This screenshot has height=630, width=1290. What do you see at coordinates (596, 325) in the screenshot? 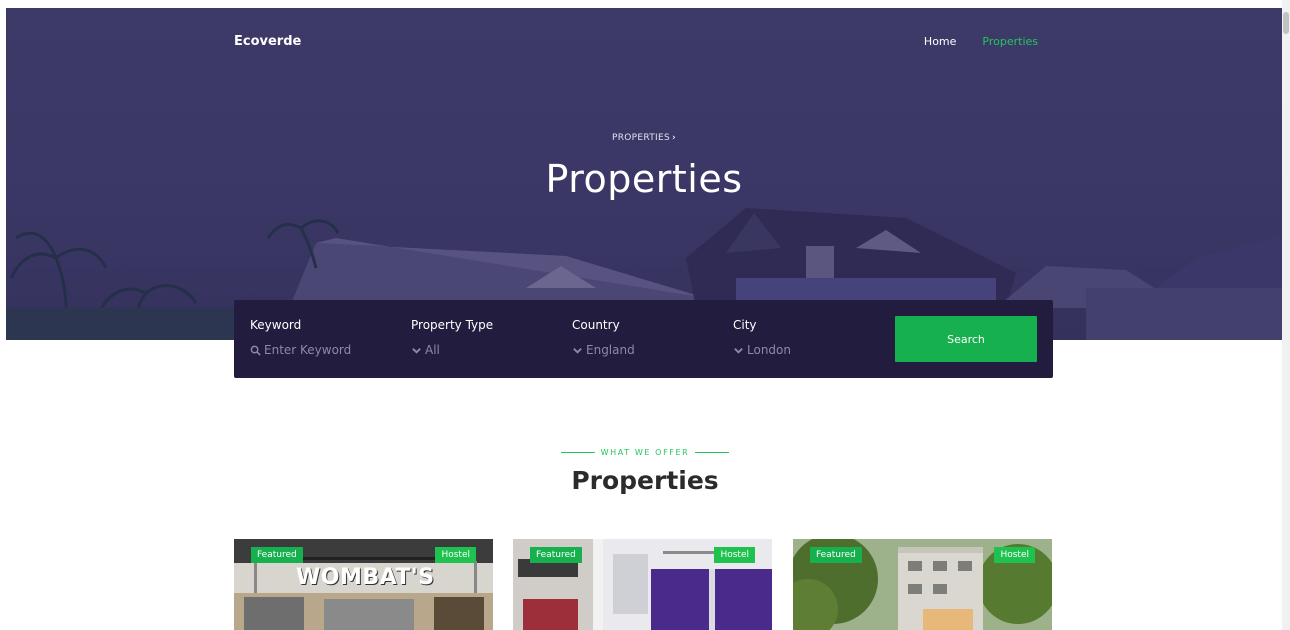
I see `country-label: Country` at bounding box center [596, 325].